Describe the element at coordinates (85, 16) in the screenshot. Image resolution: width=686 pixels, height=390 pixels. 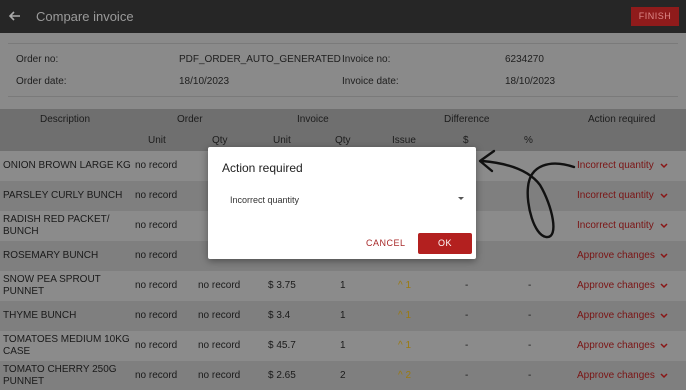
I see `page-title: Compare invoice` at that location.